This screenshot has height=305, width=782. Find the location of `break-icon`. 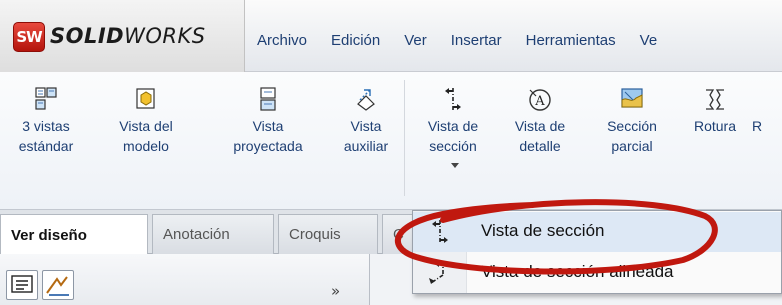

break-icon is located at coordinates (715, 99).